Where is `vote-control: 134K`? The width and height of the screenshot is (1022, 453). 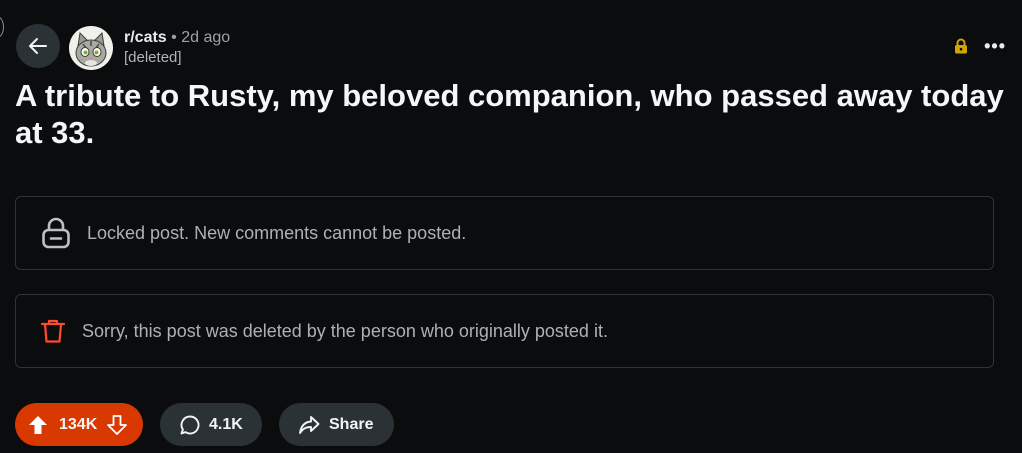
vote-control: 134K is located at coordinates (79, 424).